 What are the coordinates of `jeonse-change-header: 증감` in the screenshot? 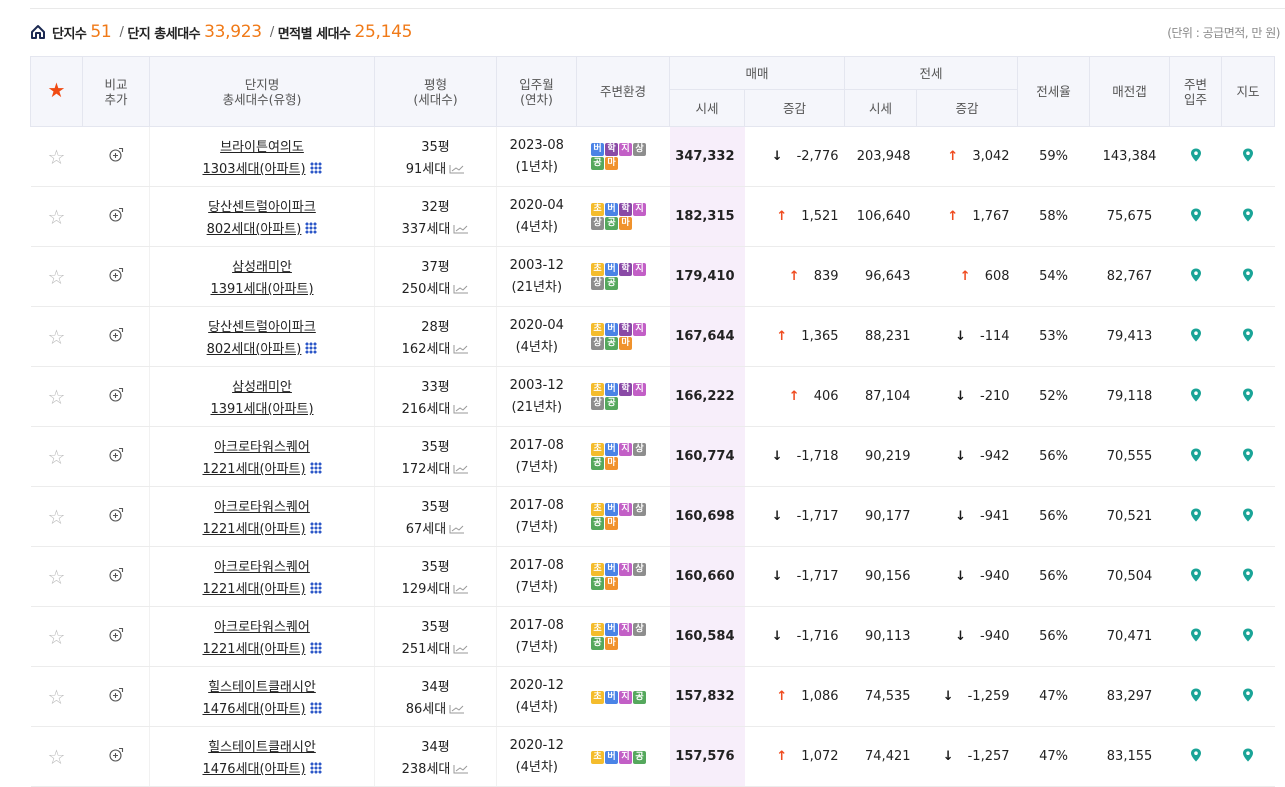 It's located at (967, 108).